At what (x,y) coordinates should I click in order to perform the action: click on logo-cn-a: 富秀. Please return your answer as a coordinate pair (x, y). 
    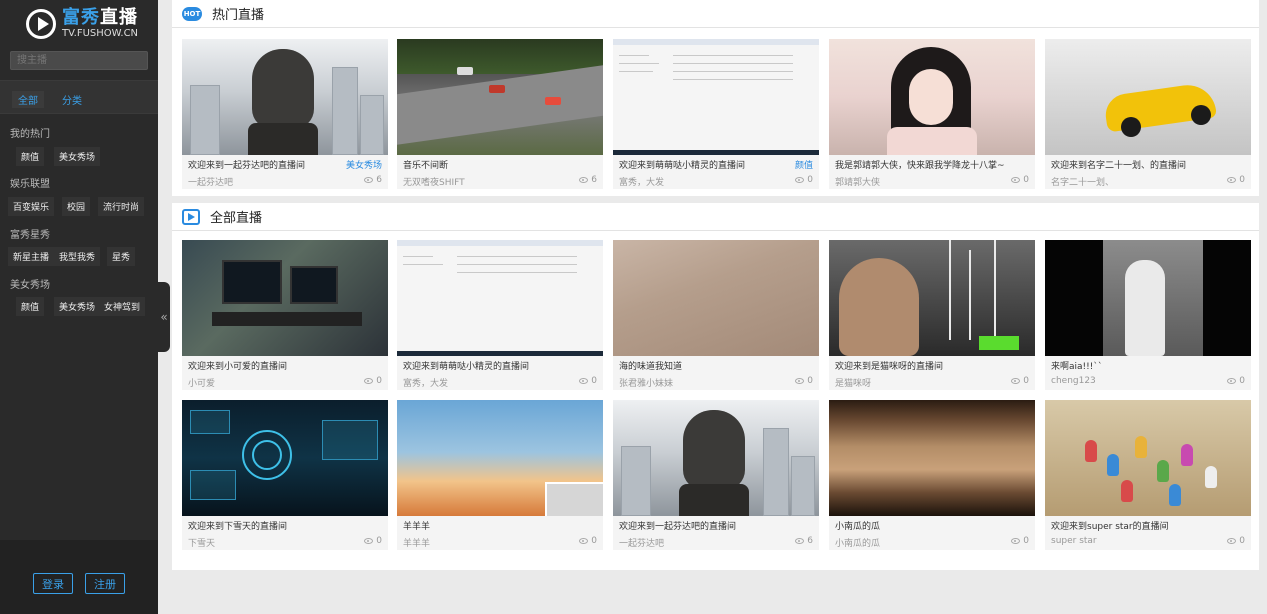
    Looking at the image, I should click on (81, 17).